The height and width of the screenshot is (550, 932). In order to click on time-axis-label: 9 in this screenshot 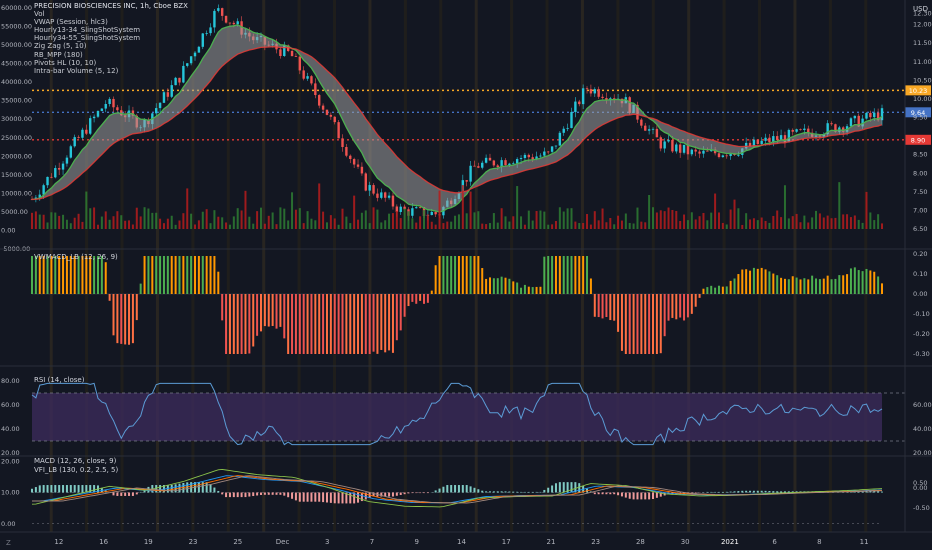, I will do `click(417, 542)`.